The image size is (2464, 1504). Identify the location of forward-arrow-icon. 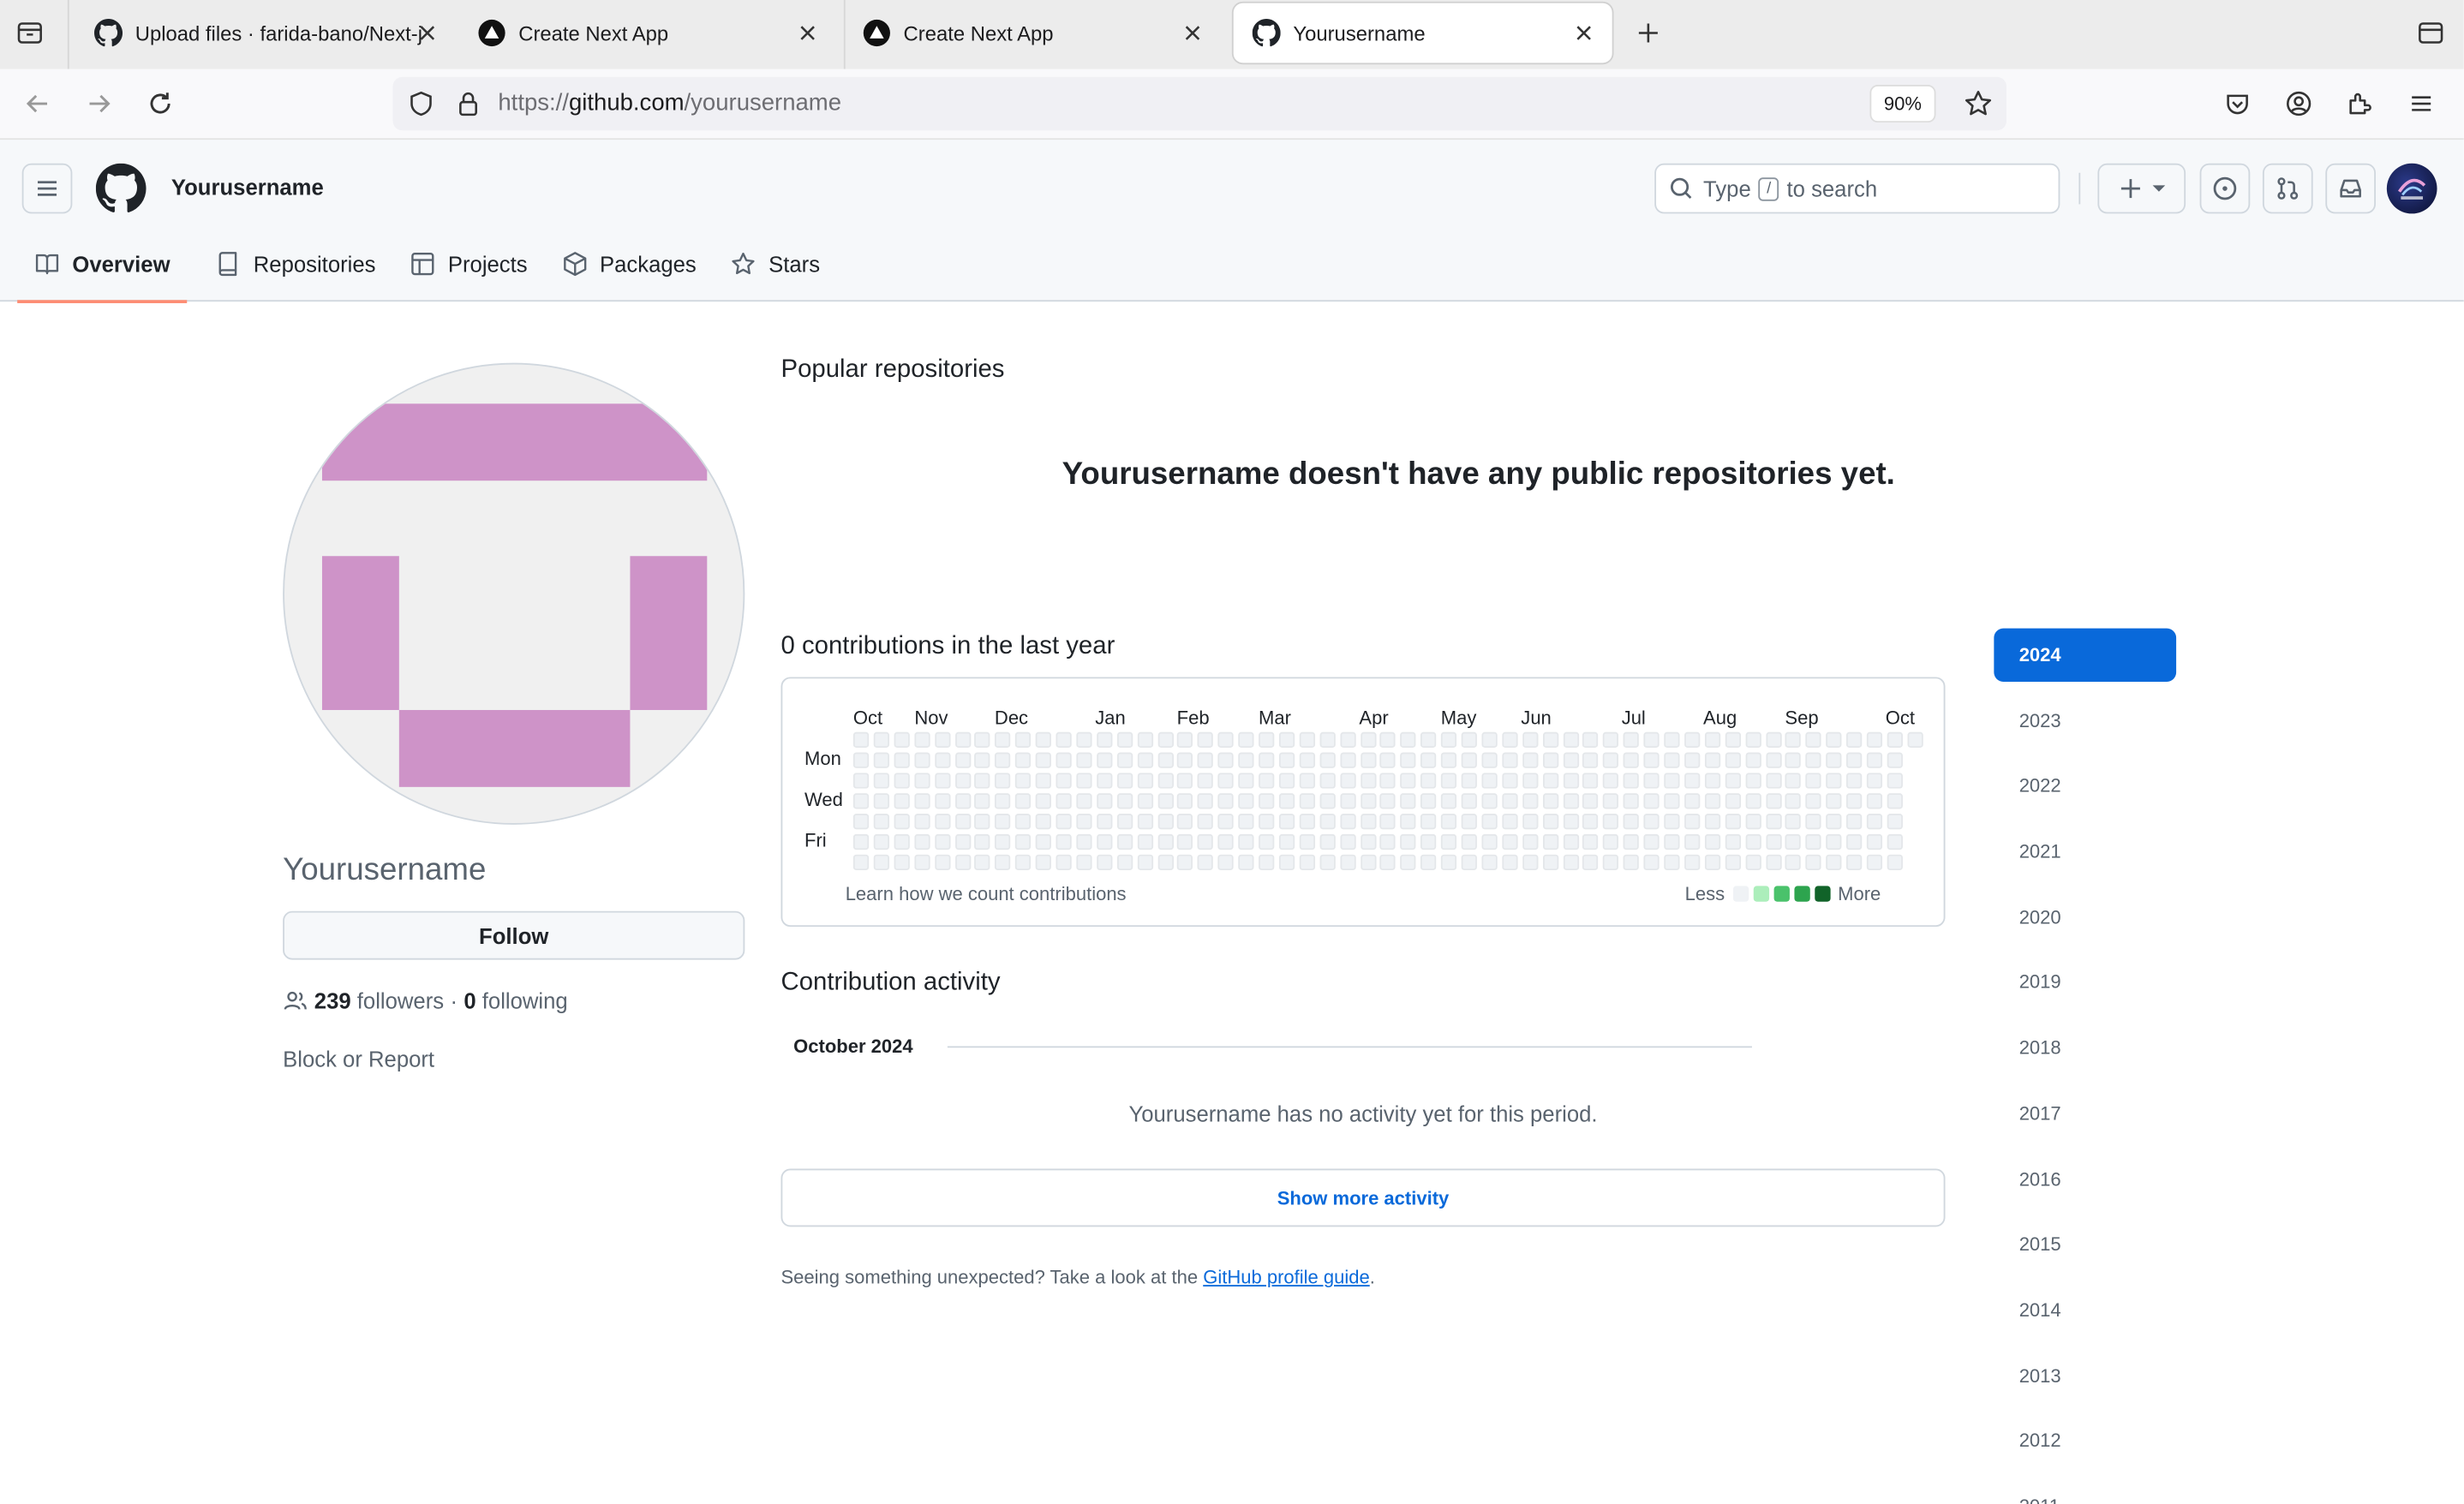
(98, 104).